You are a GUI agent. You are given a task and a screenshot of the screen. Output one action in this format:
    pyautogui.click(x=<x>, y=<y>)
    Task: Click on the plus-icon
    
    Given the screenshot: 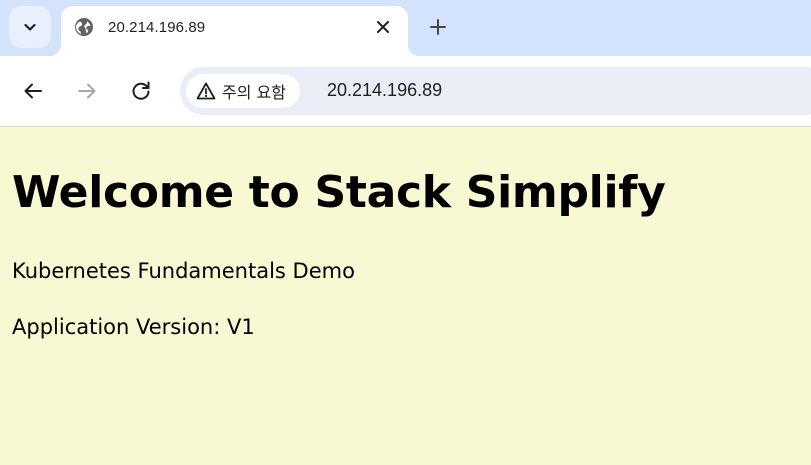 What is the action you would take?
    pyautogui.click(x=438, y=27)
    